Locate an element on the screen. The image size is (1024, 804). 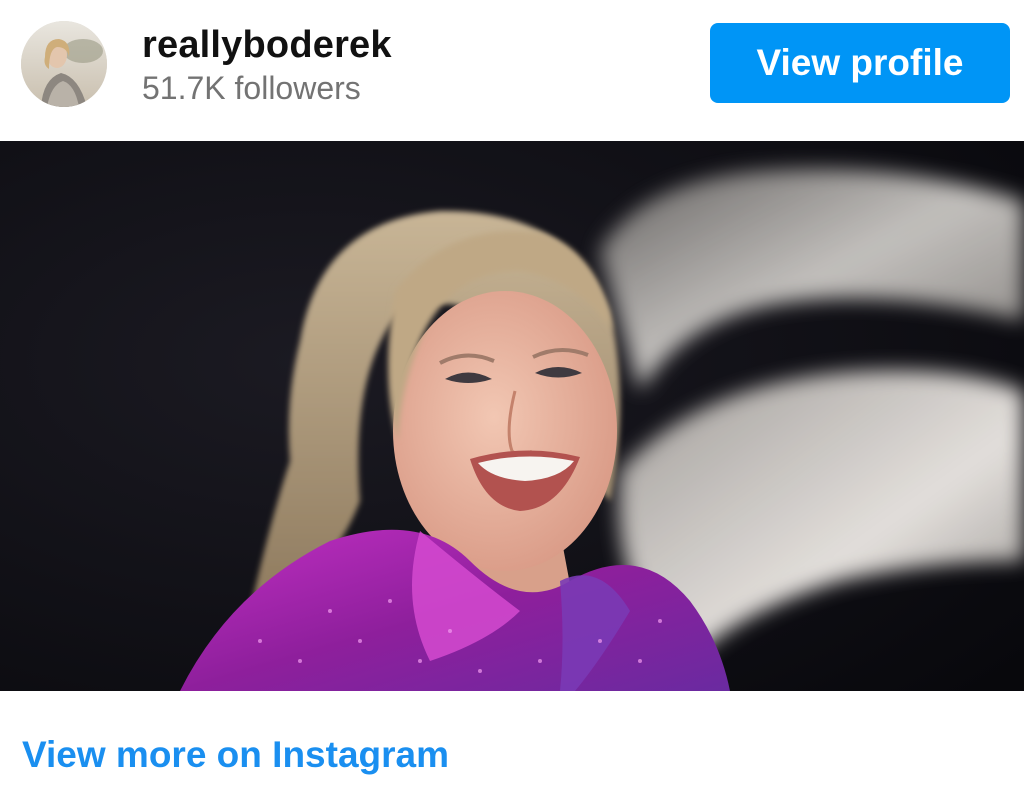
username: reallyboderek is located at coordinates (267, 45).